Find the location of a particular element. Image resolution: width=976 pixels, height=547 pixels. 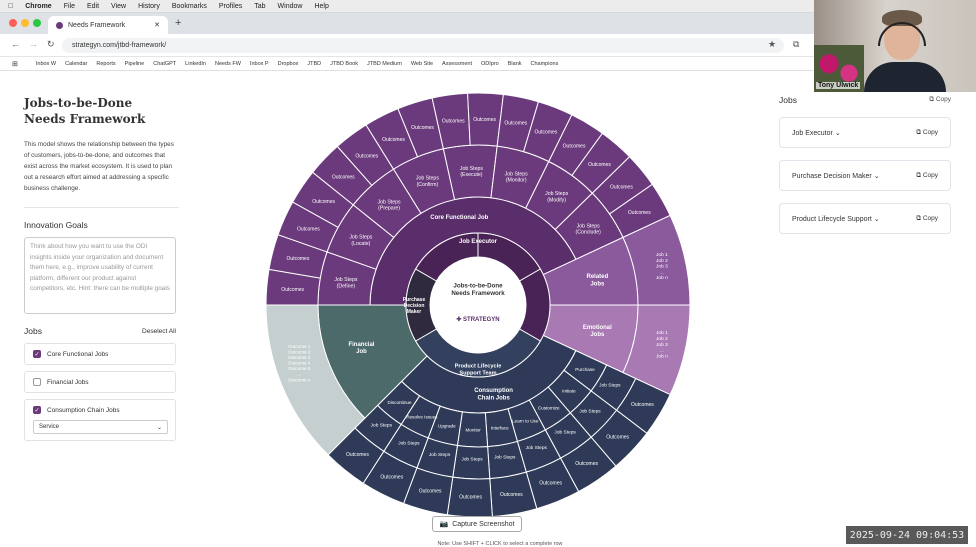

tab-needs-framework: Needs Framework ✕ is located at coordinates (108, 25).